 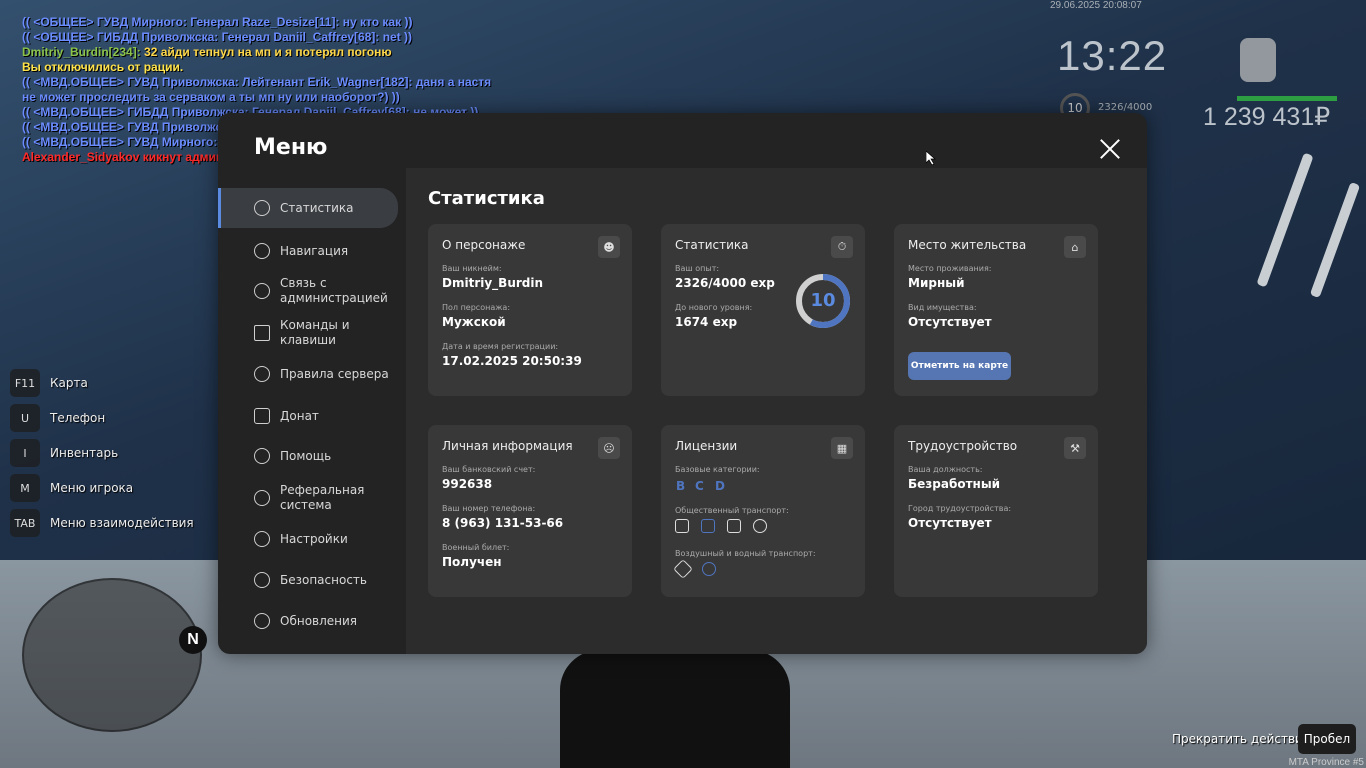 I want to click on sidebar-item-label: Связь с администрацией, so click(x=334, y=290).